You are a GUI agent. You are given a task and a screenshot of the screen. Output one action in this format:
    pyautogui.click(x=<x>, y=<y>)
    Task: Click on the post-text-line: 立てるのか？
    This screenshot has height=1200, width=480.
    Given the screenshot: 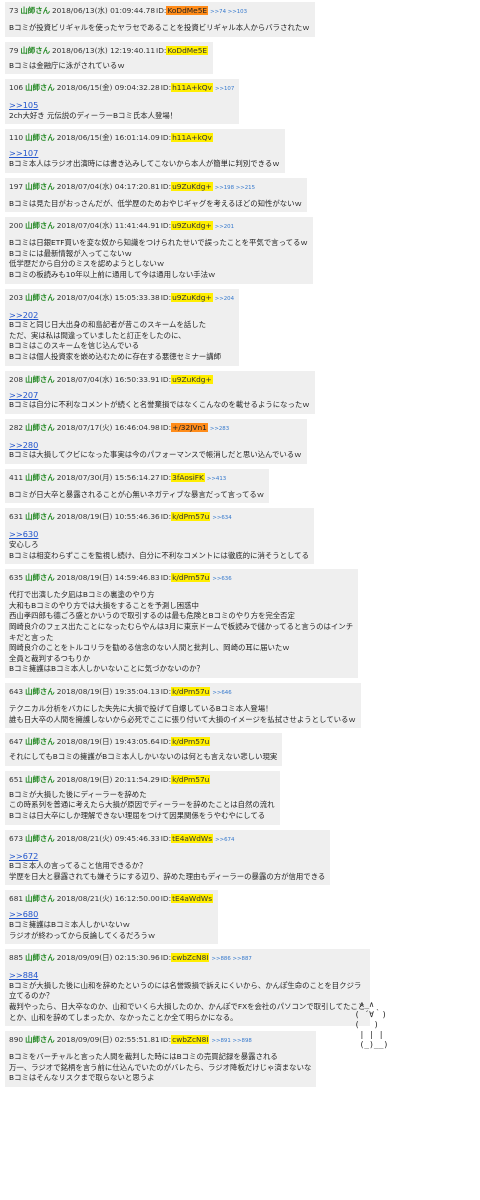 What is the action you would take?
    pyautogui.click(x=31, y=996)
    